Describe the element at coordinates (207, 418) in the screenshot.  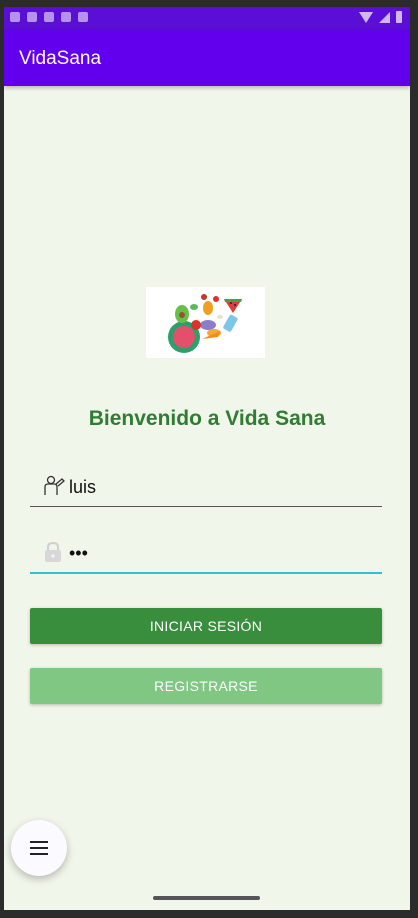
I see `welcome-heading: Bienvenido a Vida Sana` at that location.